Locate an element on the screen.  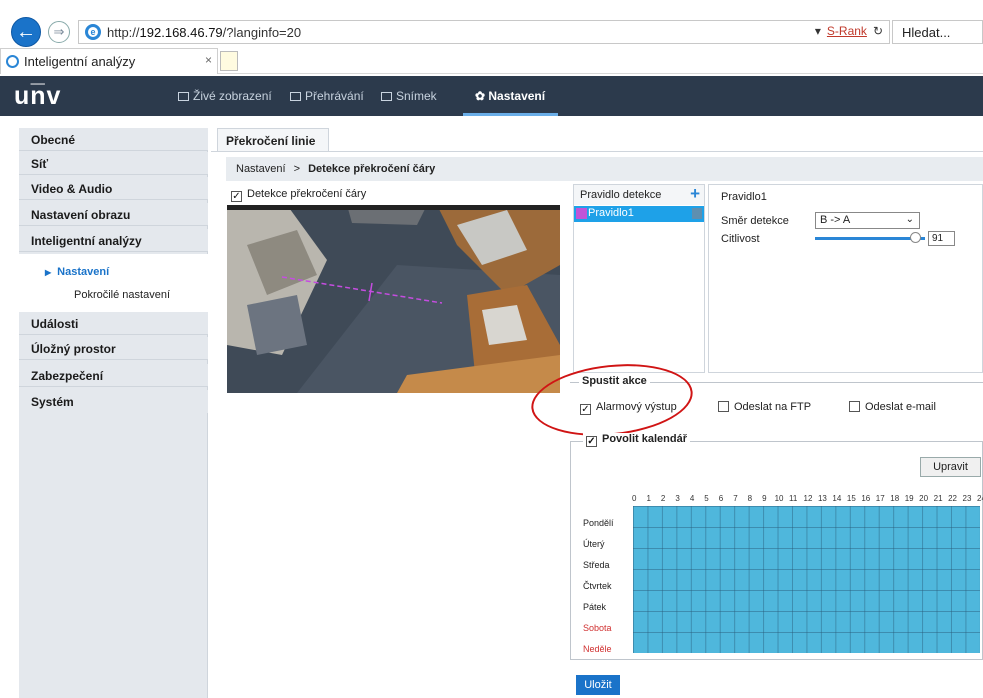
close-icon: × is located at coordinates (208, 60).